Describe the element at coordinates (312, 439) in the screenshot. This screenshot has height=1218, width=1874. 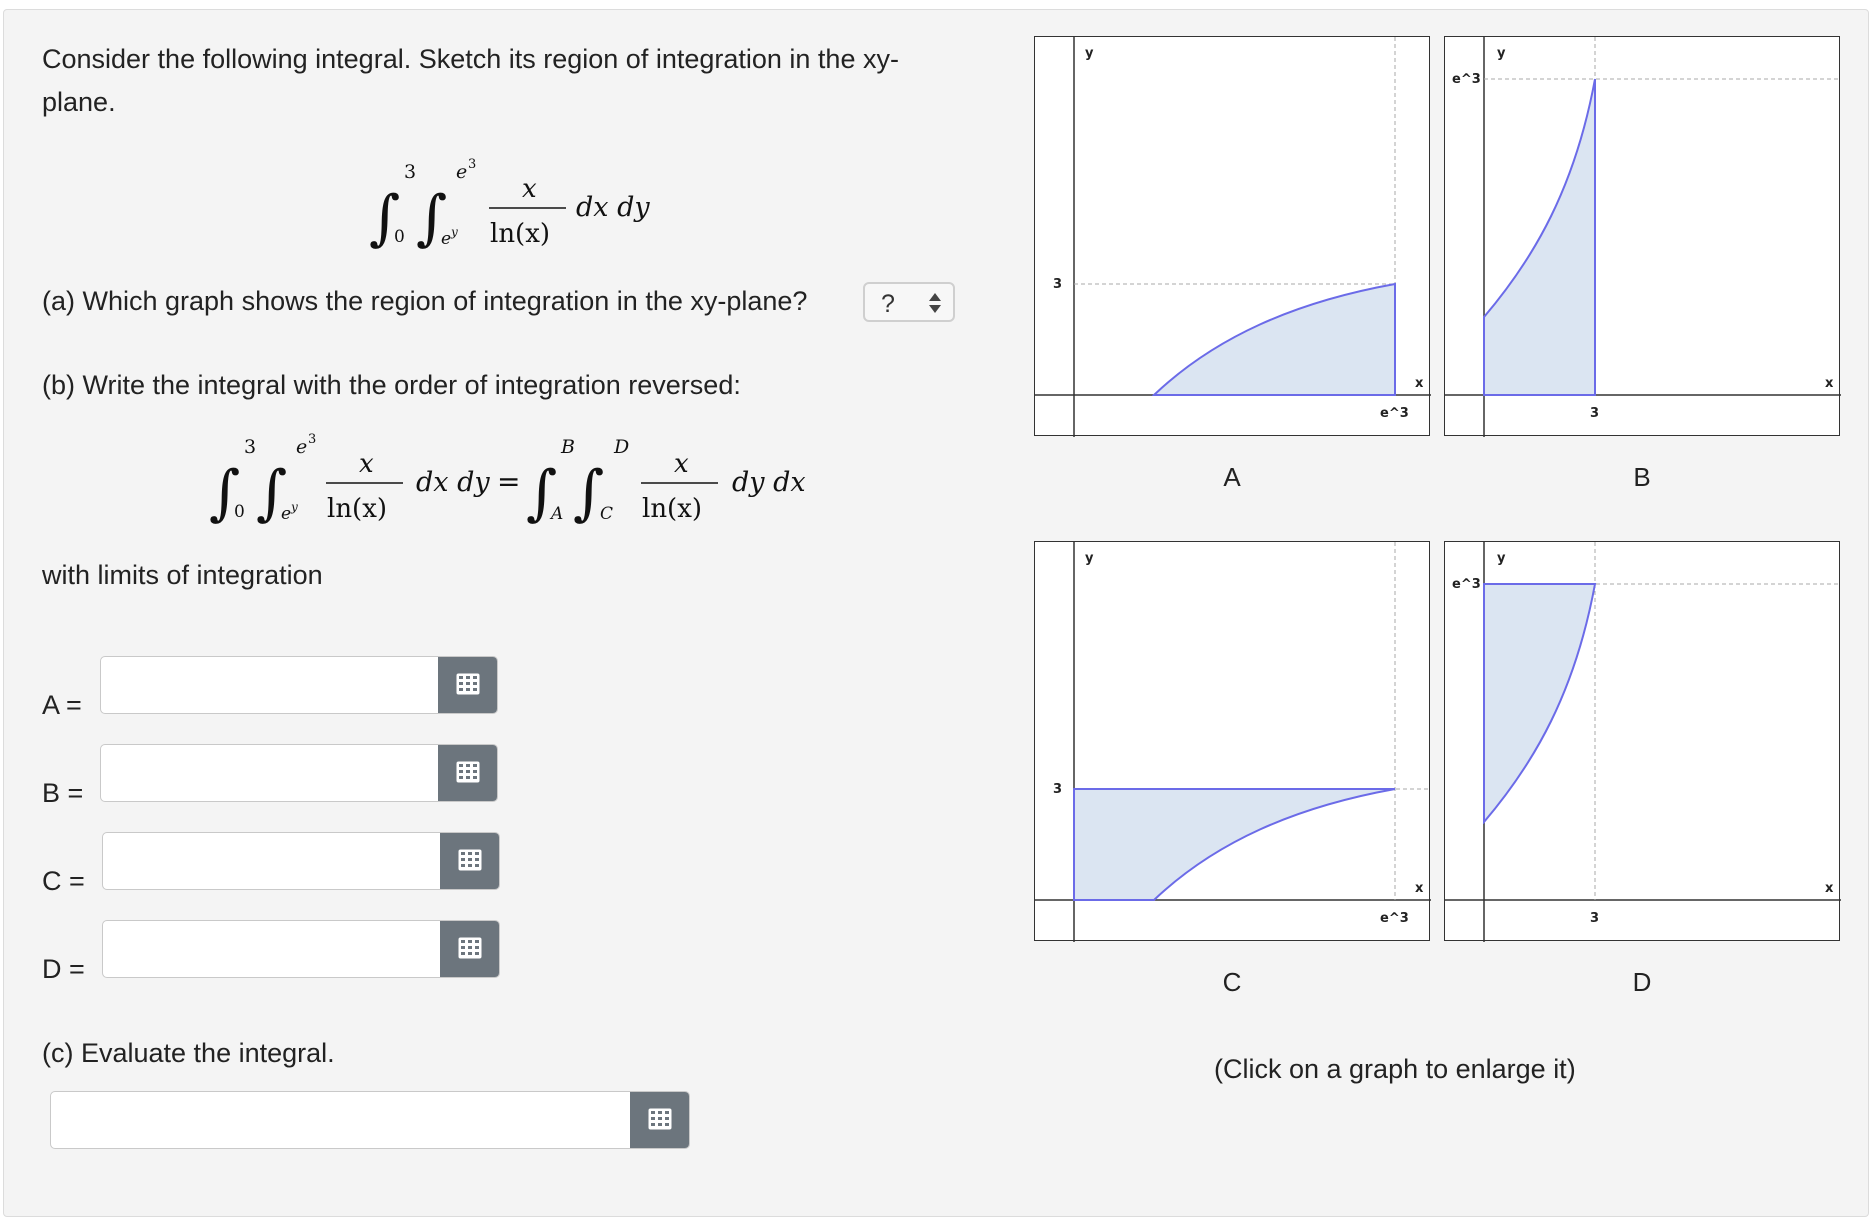
I see `lhs-inner-upper-exp: 3` at that location.